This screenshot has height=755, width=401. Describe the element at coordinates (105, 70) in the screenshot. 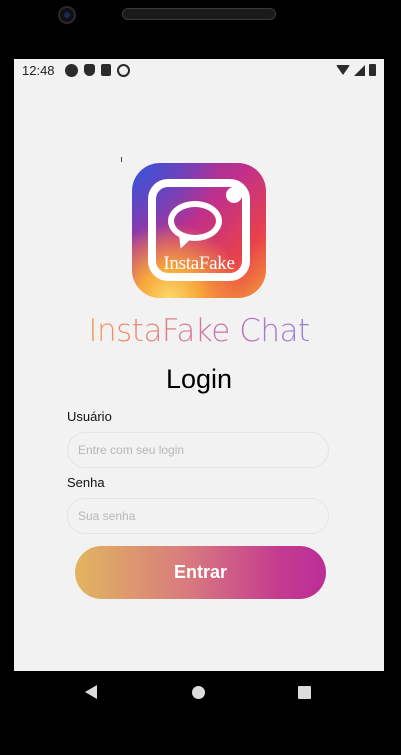

I see `sd-card-icon` at that location.